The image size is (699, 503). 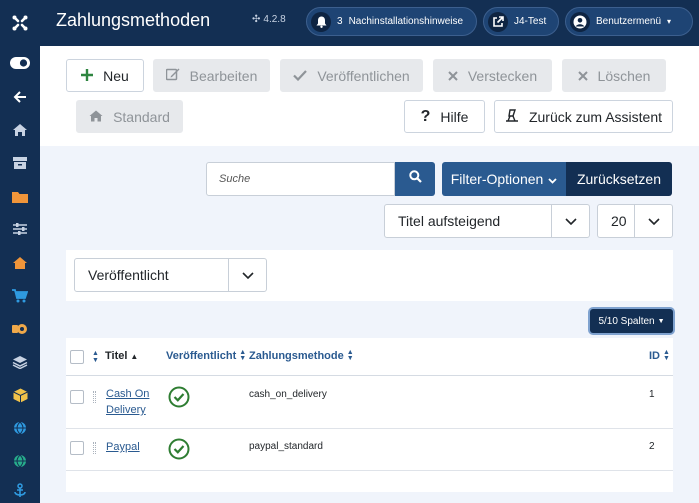 What do you see at coordinates (321, 21) in the screenshot?
I see `bell-icon` at bounding box center [321, 21].